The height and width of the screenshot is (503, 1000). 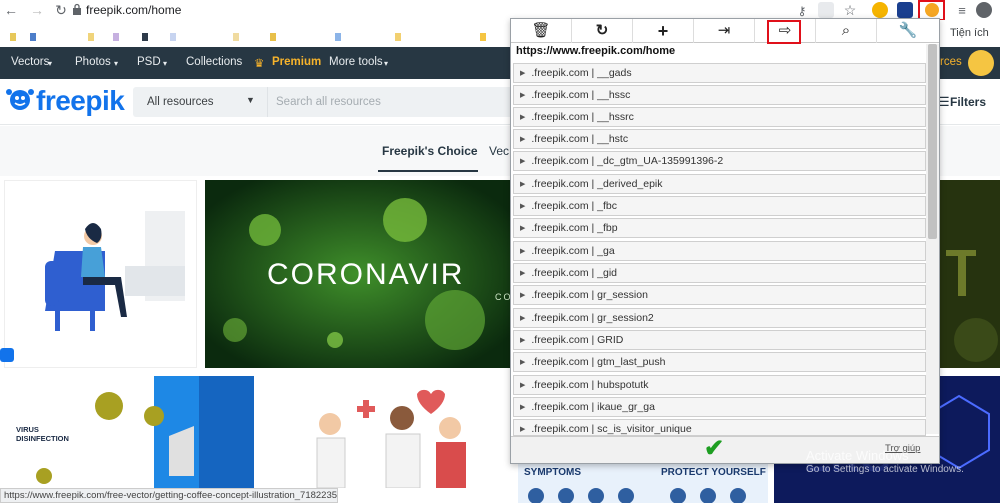 I want to click on nav-resources-partial: rces, so click(x=951, y=62).